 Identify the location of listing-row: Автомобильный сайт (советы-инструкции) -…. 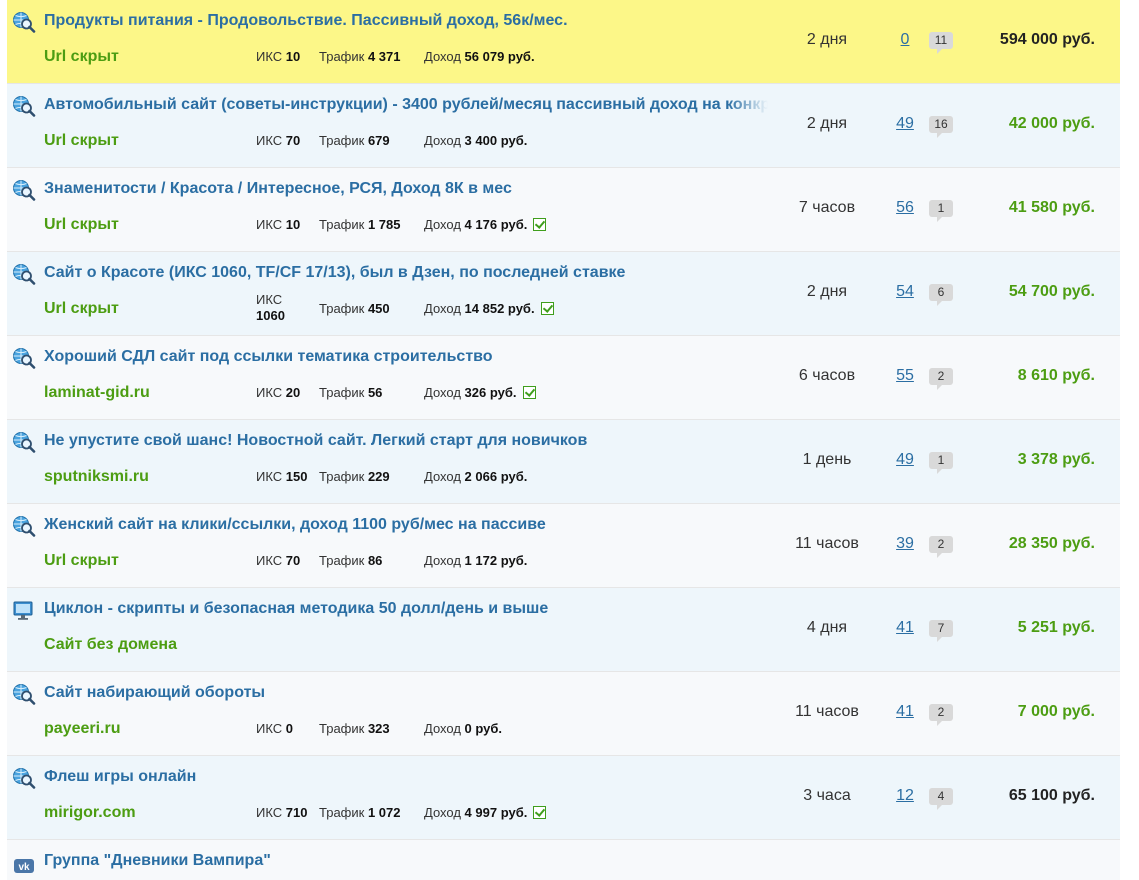
(563, 126).